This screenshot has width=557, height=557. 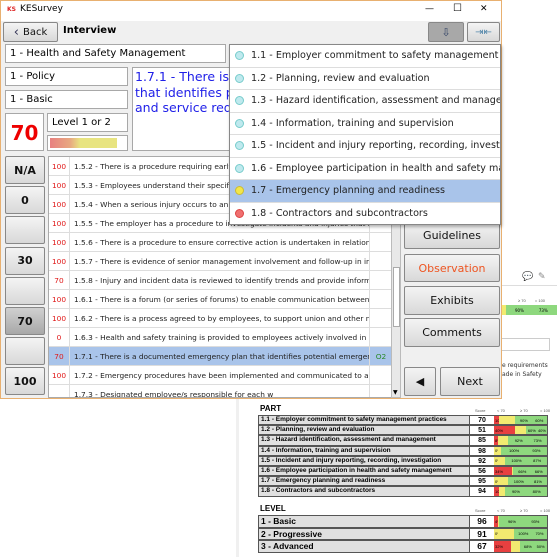 I want to click on level-field: 1 - Basic, so click(x=66, y=99).